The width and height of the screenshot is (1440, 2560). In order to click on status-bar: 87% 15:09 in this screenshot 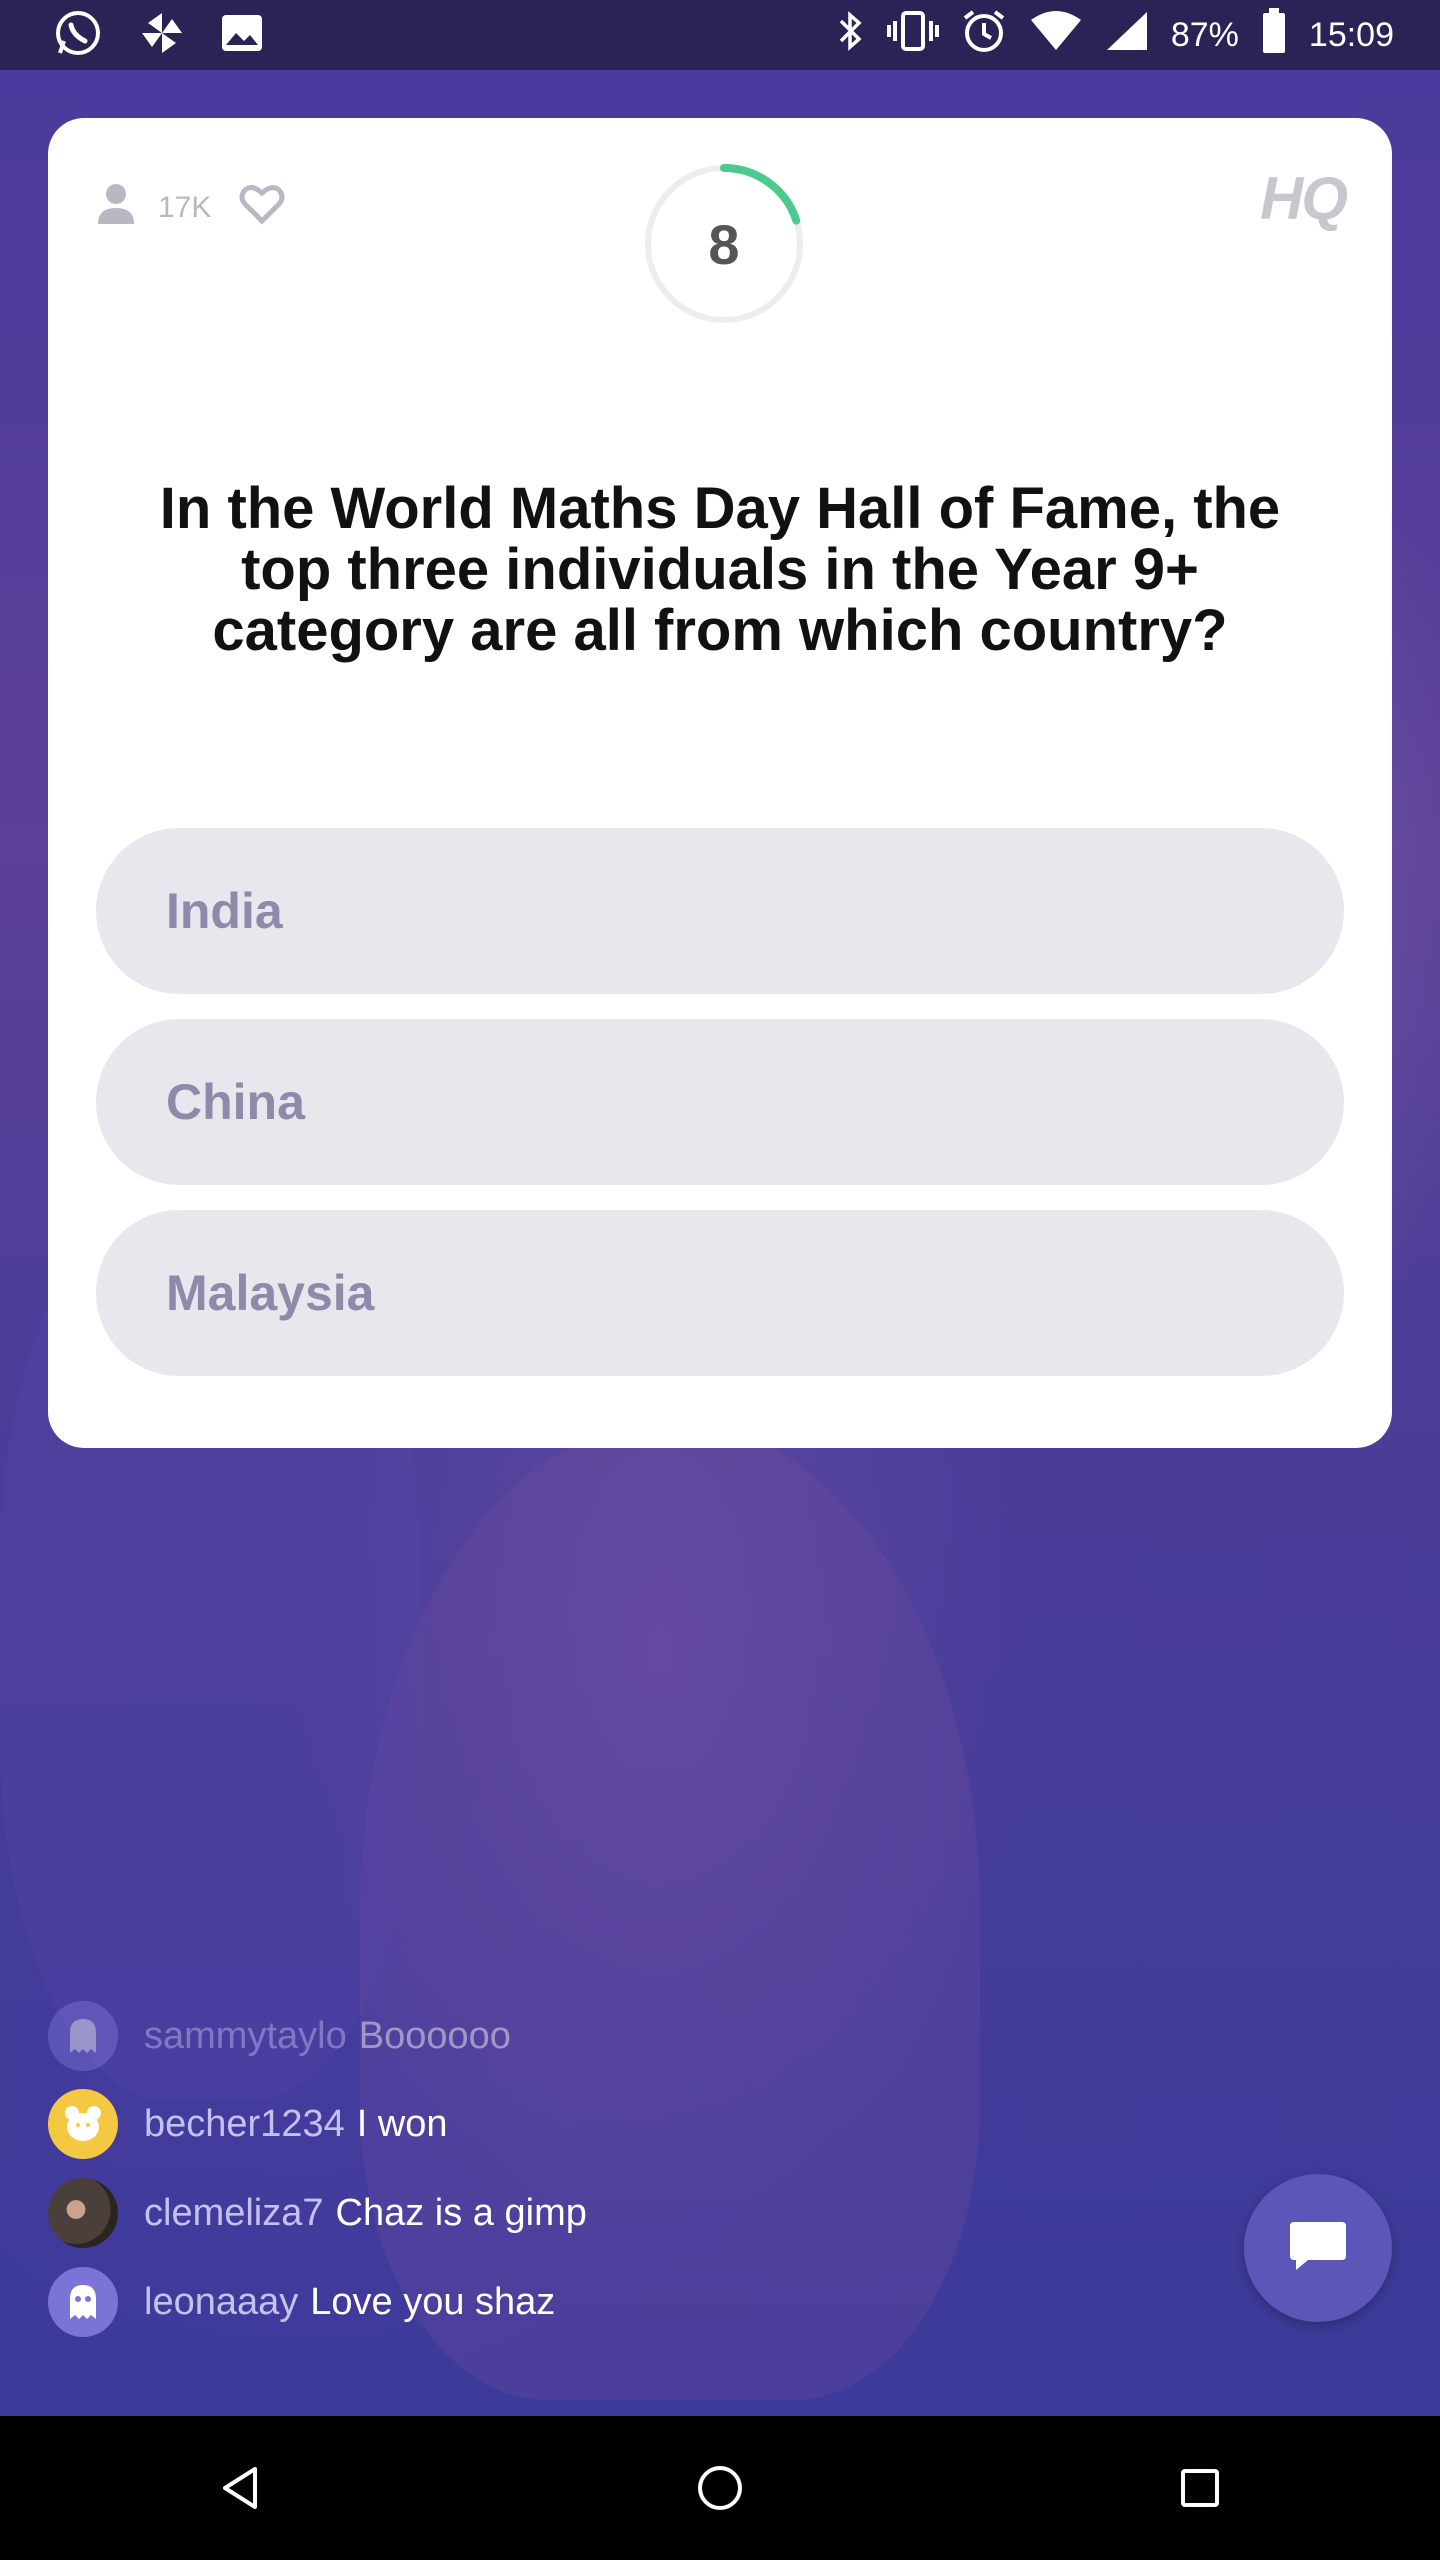, I will do `click(720, 35)`.